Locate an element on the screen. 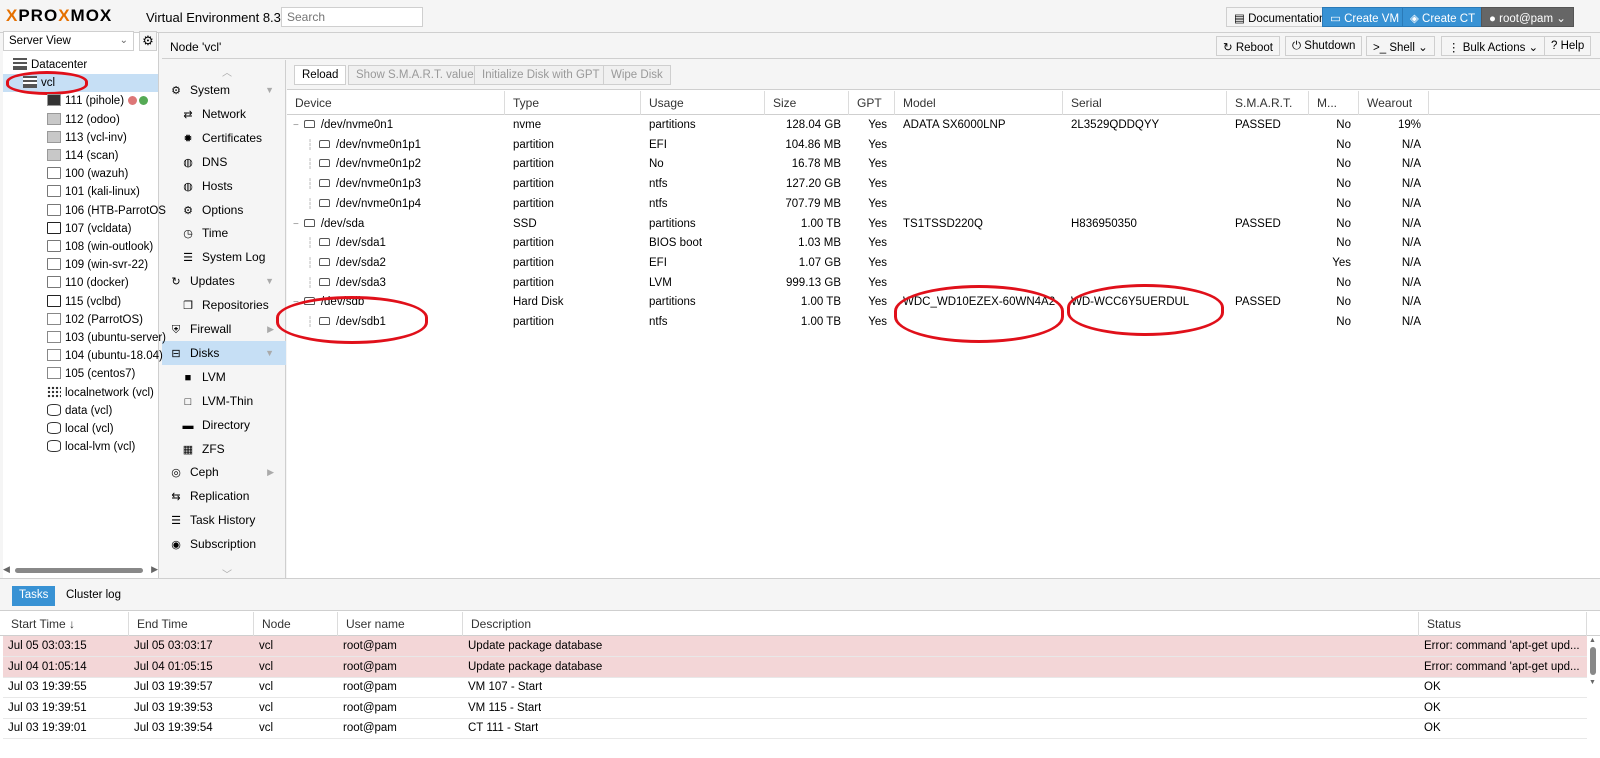 This screenshot has width=1600, height=758. tree-node: 100 (wazuh) is located at coordinates (87, 174).